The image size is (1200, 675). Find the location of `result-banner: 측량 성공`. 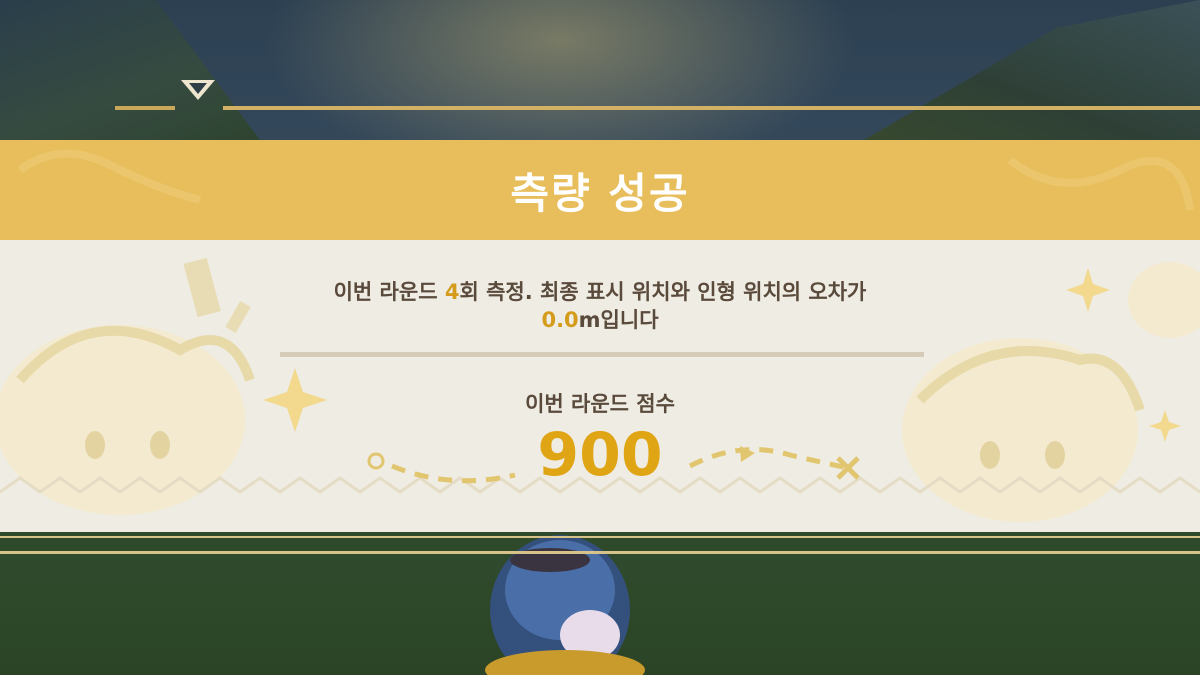

result-banner: 측량 성공 is located at coordinates (600, 190).